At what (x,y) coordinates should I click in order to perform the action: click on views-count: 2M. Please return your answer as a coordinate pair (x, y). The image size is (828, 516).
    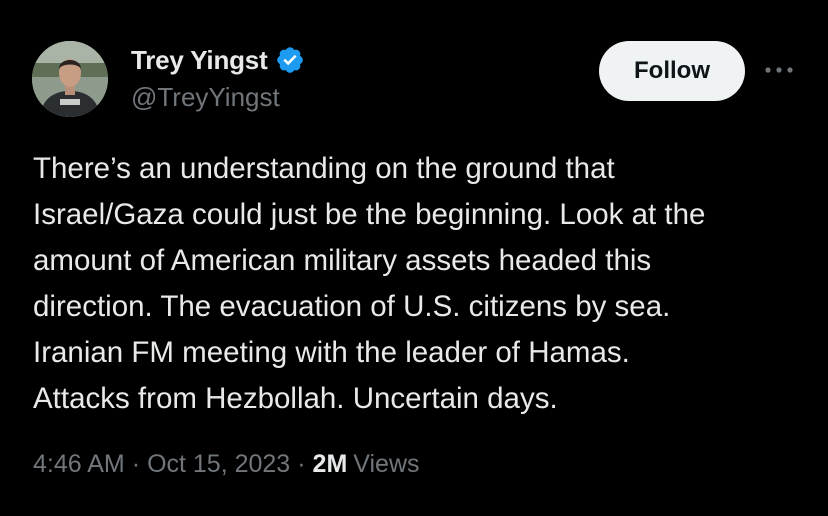
    Looking at the image, I should click on (330, 464).